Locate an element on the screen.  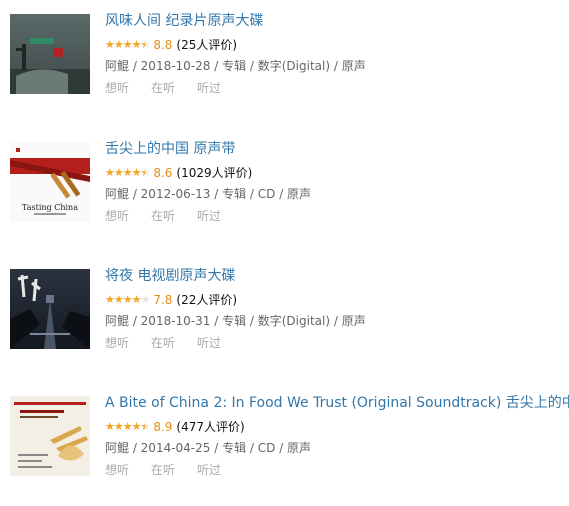
rating-score: 8.9 is located at coordinates (163, 427).